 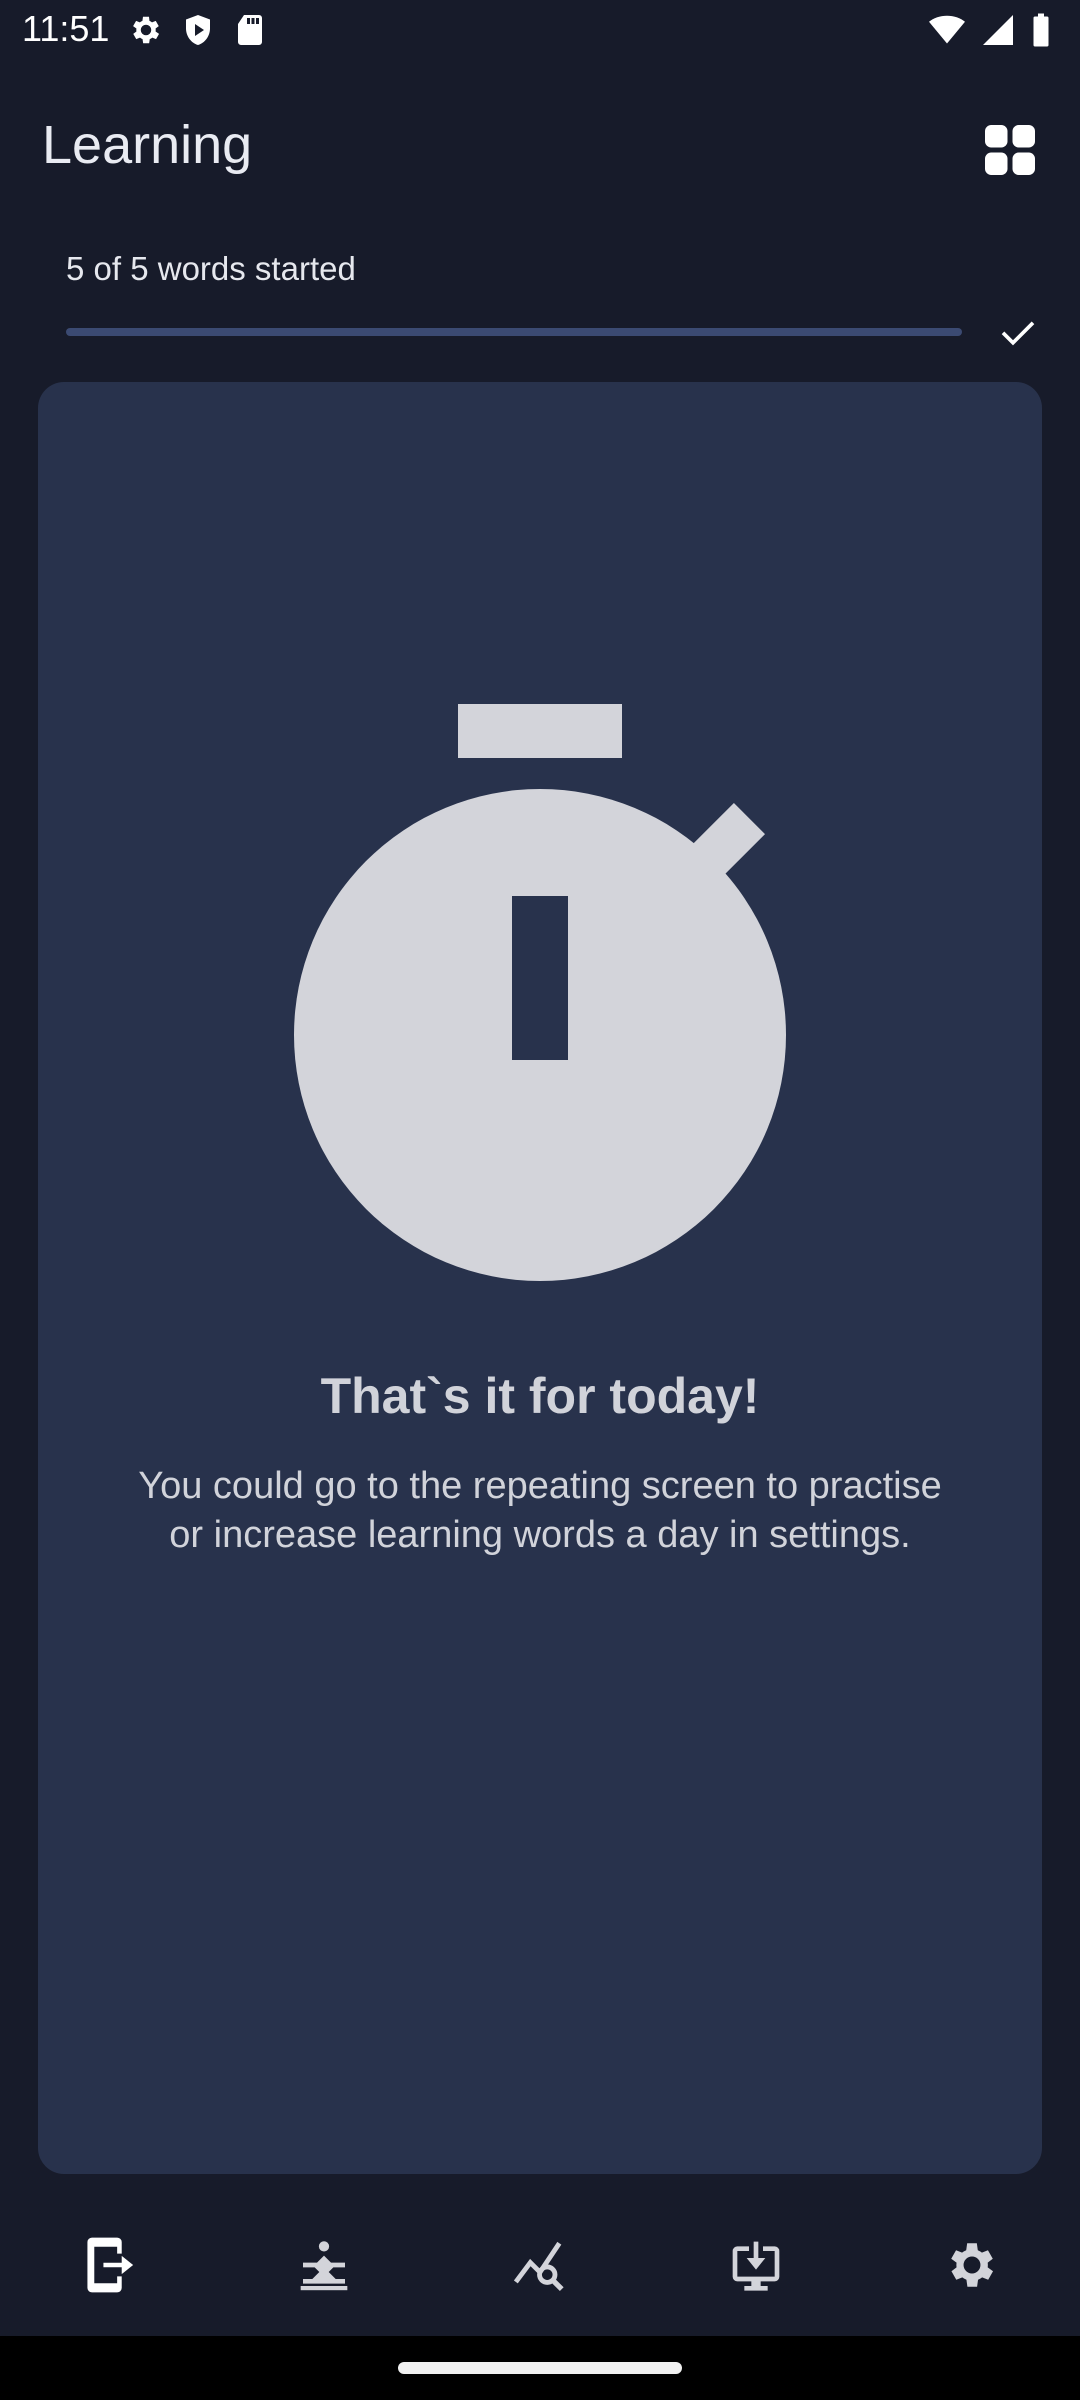 I want to click on bottom-nav, so click(x=540, y=2265).